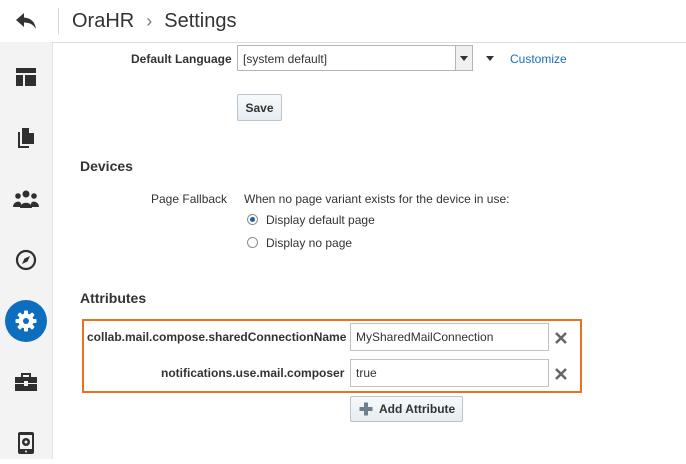  I want to click on nav-item-mobile, so click(26, 443).